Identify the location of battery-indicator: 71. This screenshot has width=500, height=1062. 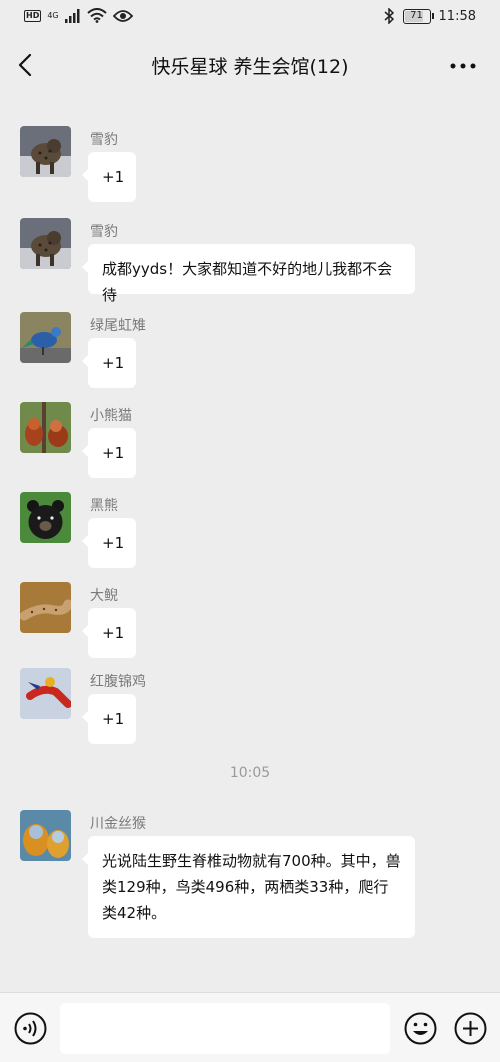
(418, 16).